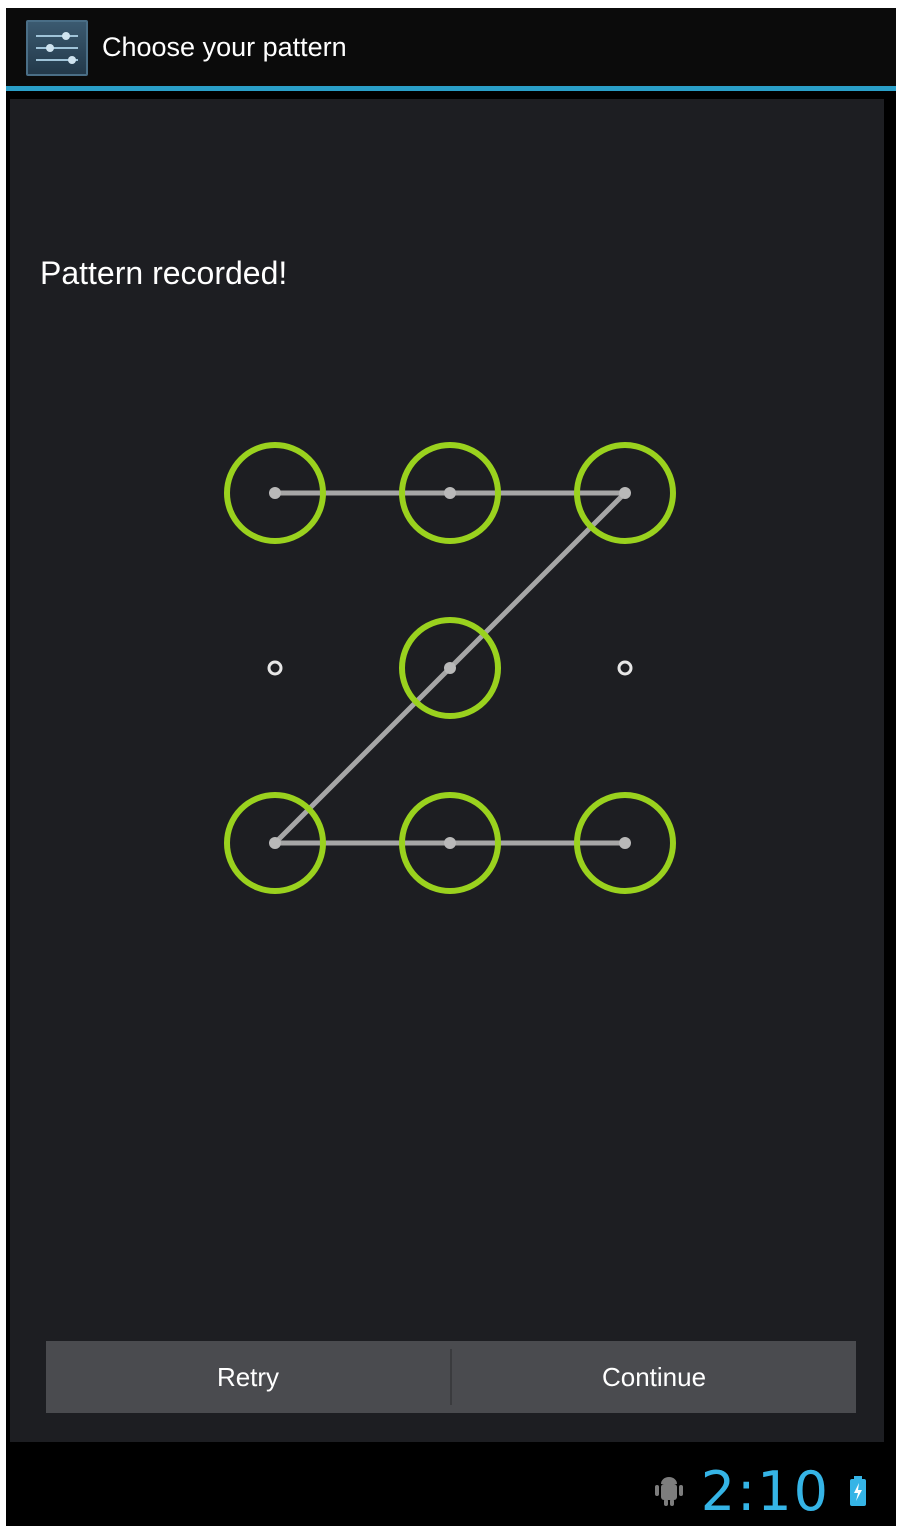  What do you see at coordinates (451, 1486) in the screenshot?
I see `system-bar: 2:10` at bounding box center [451, 1486].